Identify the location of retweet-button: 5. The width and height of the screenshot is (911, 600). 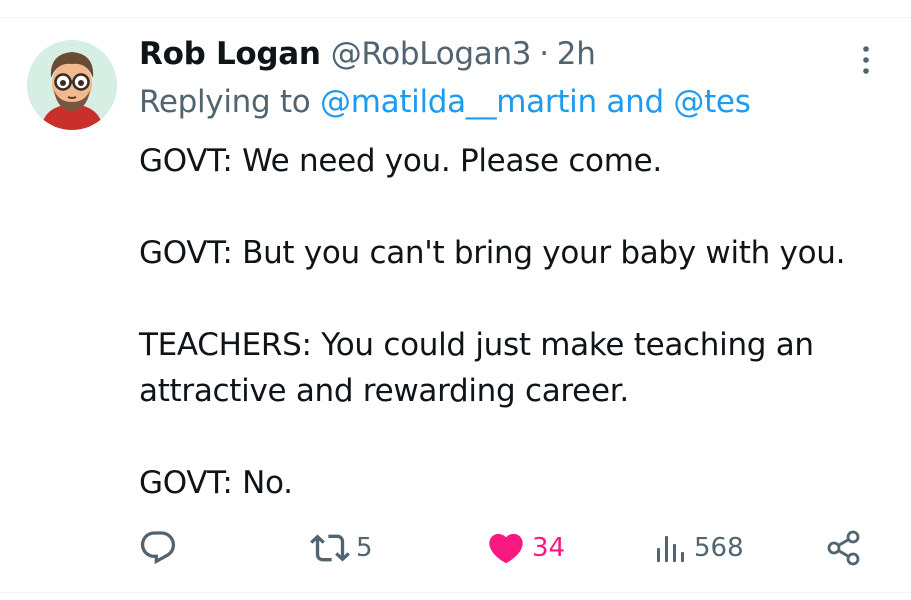
(341, 548).